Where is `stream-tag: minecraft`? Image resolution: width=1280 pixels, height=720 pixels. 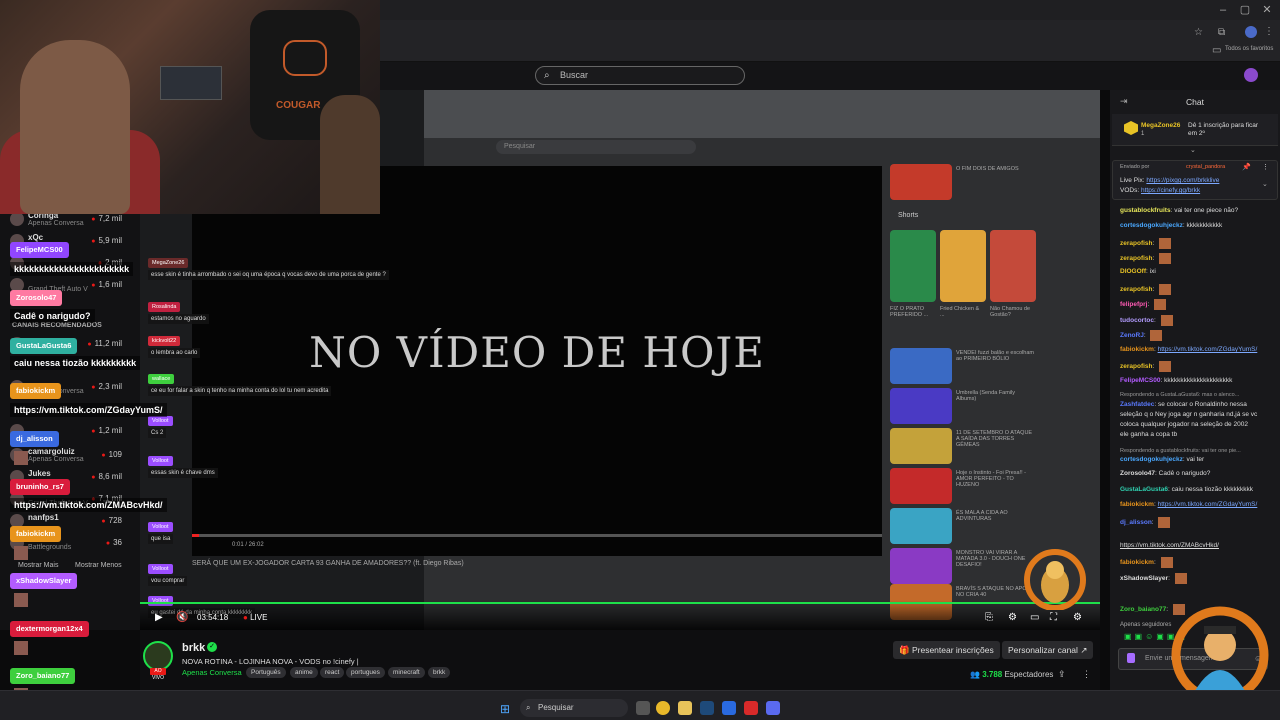
stream-tag: minecraft is located at coordinates (406, 672).